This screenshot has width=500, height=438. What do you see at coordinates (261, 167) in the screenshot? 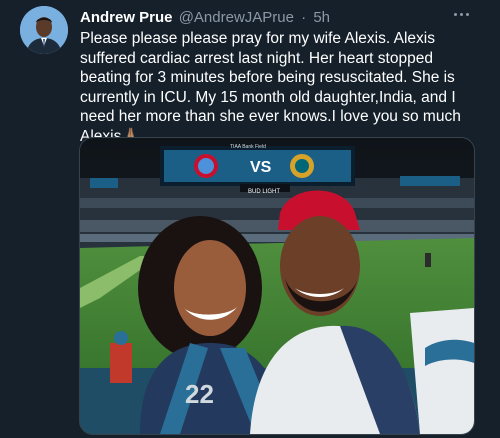
I see `scoreboard-vs: VS` at bounding box center [261, 167].